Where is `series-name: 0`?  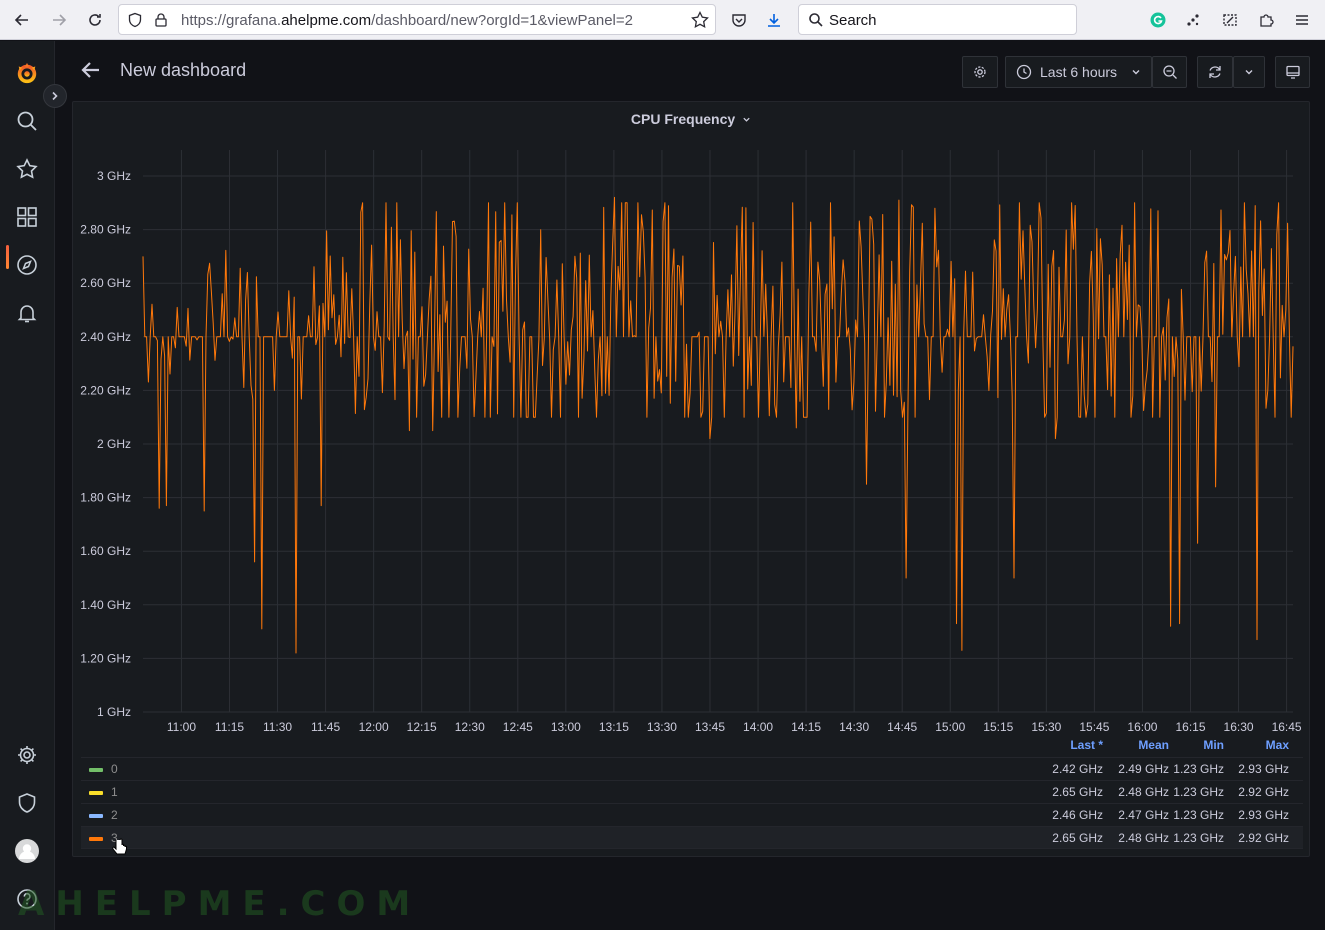
series-name: 0 is located at coordinates (114, 769).